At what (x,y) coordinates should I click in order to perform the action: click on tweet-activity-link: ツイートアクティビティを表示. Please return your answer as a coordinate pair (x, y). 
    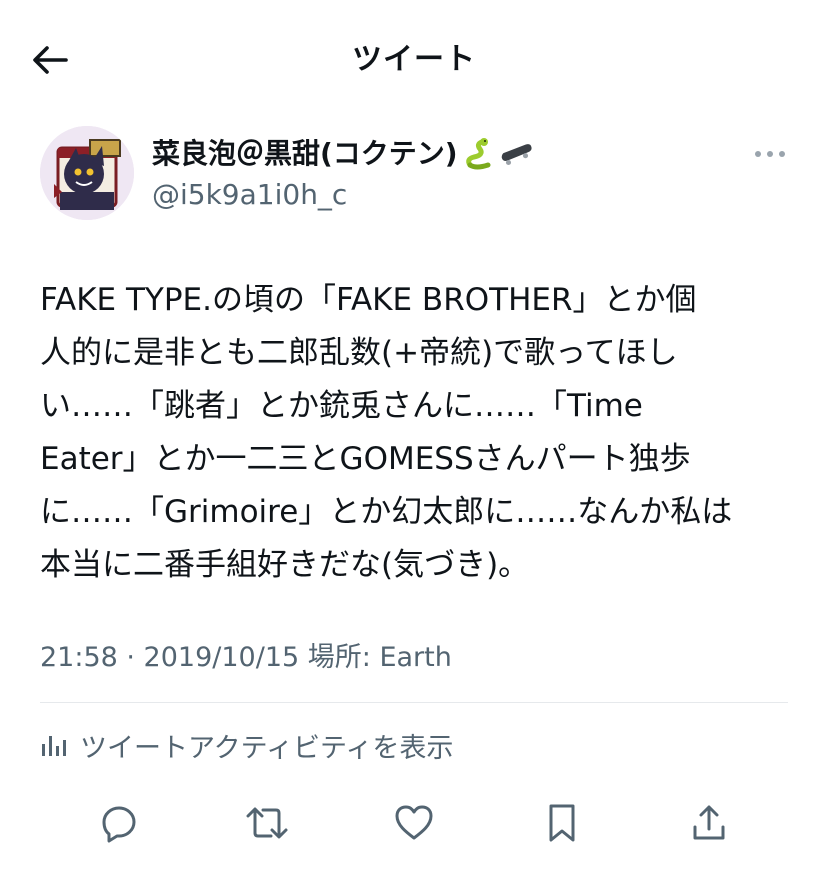
    Looking at the image, I should click on (246, 745).